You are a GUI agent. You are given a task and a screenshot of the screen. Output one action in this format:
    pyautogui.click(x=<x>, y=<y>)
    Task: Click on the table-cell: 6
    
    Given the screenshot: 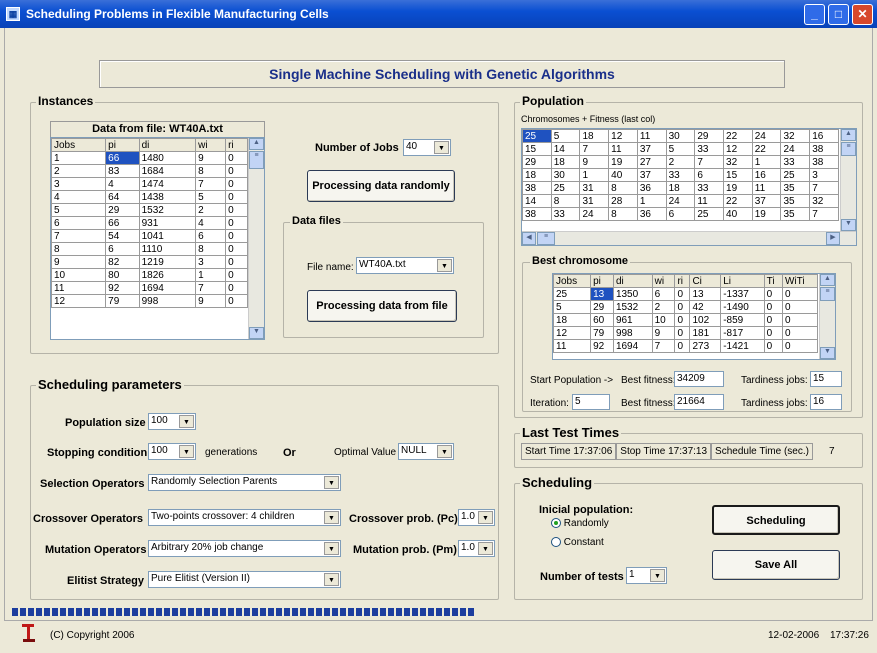 What is the action you would take?
    pyautogui.click(x=663, y=294)
    